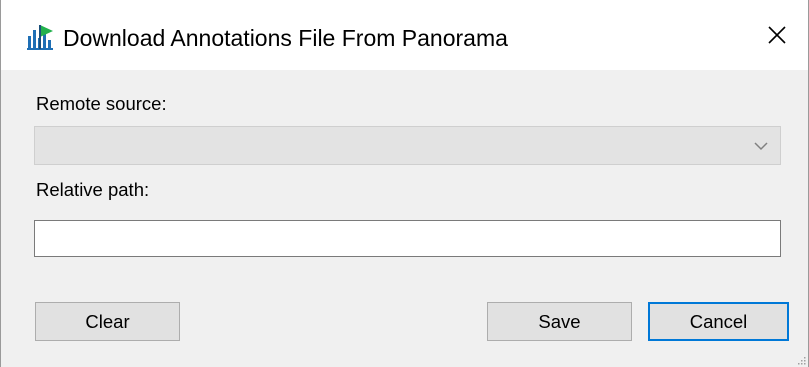 The image size is (809, 367). Describe the element at coordinates (93, 189) in the screenshot. I see `relative-path-label: Relative path:` at that location.